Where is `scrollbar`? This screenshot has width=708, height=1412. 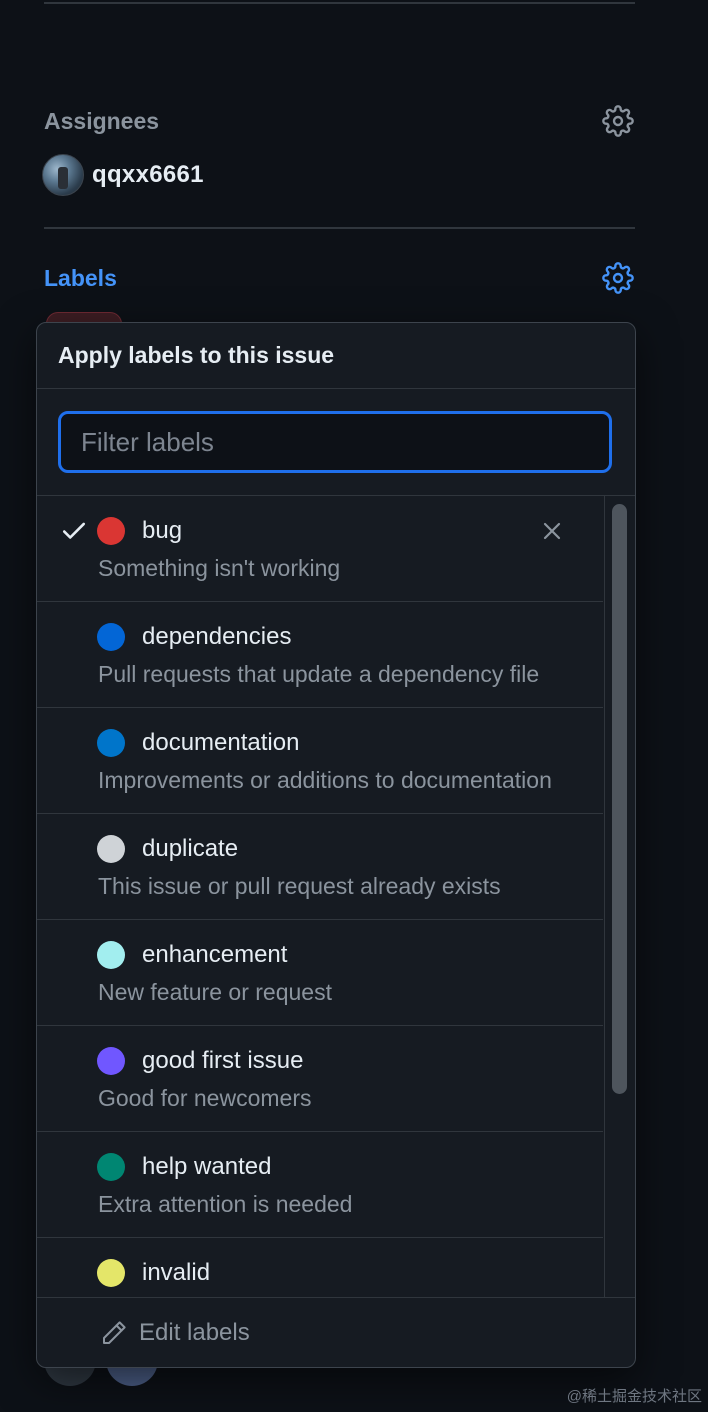
scrollbar is located at coordinates (619, 896).